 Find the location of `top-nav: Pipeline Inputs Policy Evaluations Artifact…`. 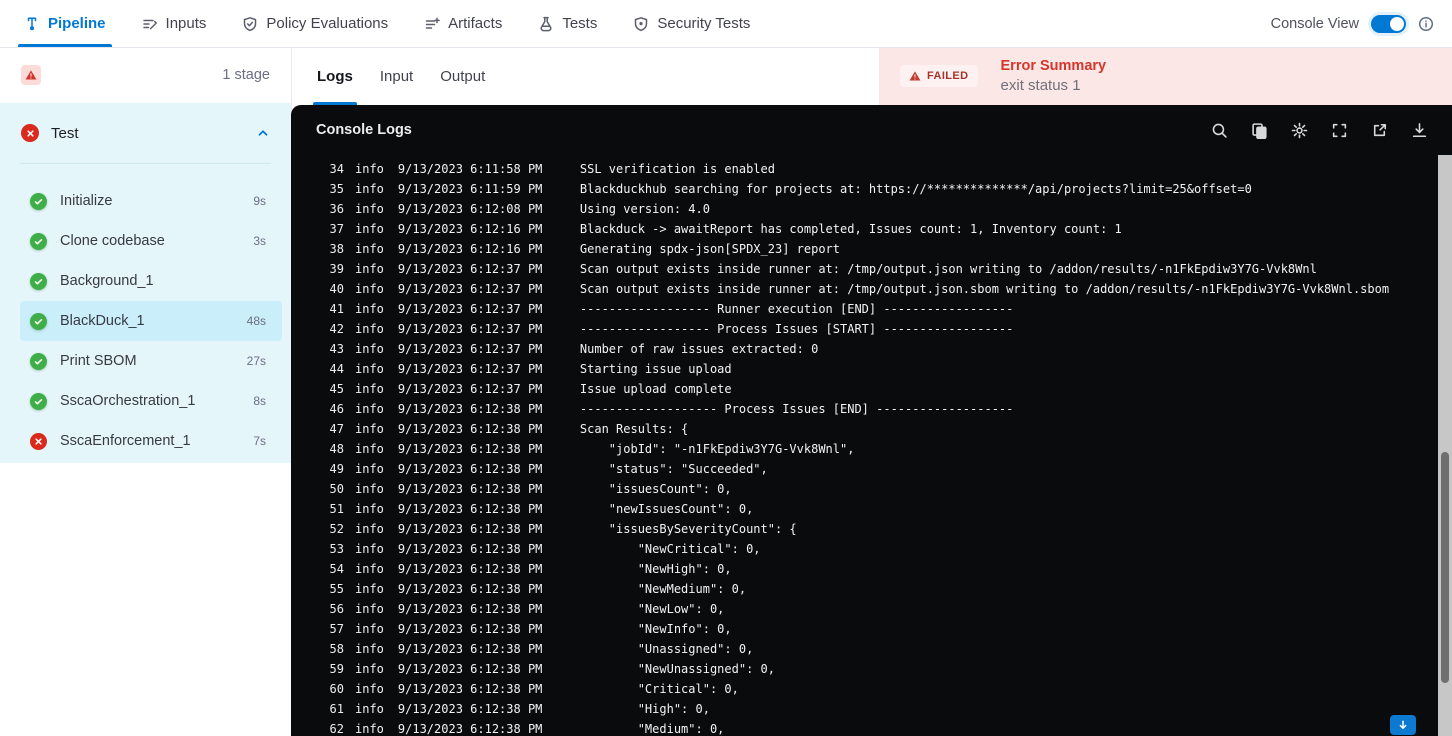

top-nav: Pipeline Inputs Policy Evaluations Artifact… is located at coordinates (726, 24).